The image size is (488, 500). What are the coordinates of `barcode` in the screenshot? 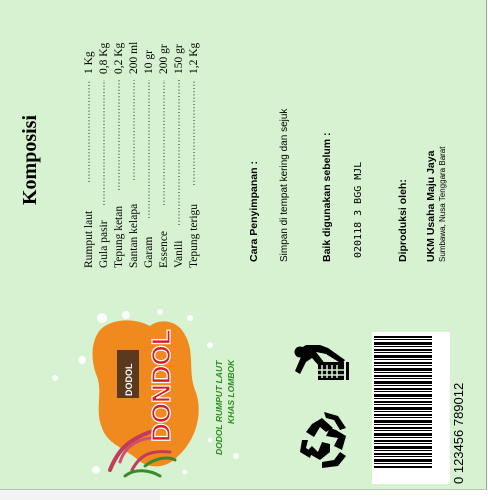 It's located at (411, 408).